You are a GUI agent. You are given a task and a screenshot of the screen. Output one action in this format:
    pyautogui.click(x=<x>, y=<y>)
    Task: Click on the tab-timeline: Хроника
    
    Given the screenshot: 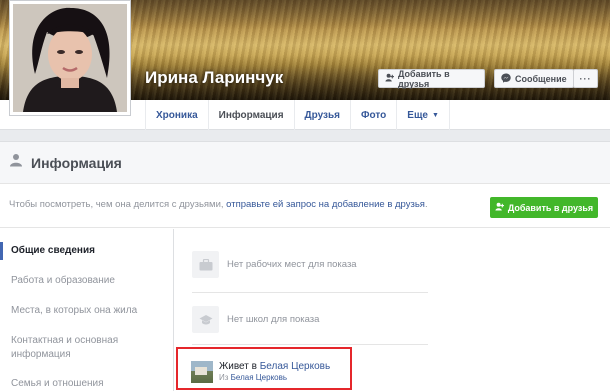 What is the action you would take?
    pyautogui.click(x=177, y=115)
    